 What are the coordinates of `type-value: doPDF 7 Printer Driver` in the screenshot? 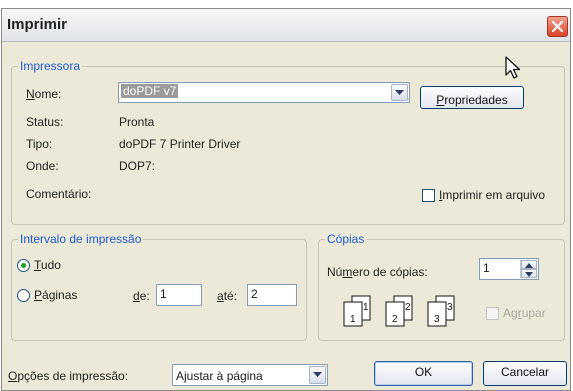 It's located at (180, 144).